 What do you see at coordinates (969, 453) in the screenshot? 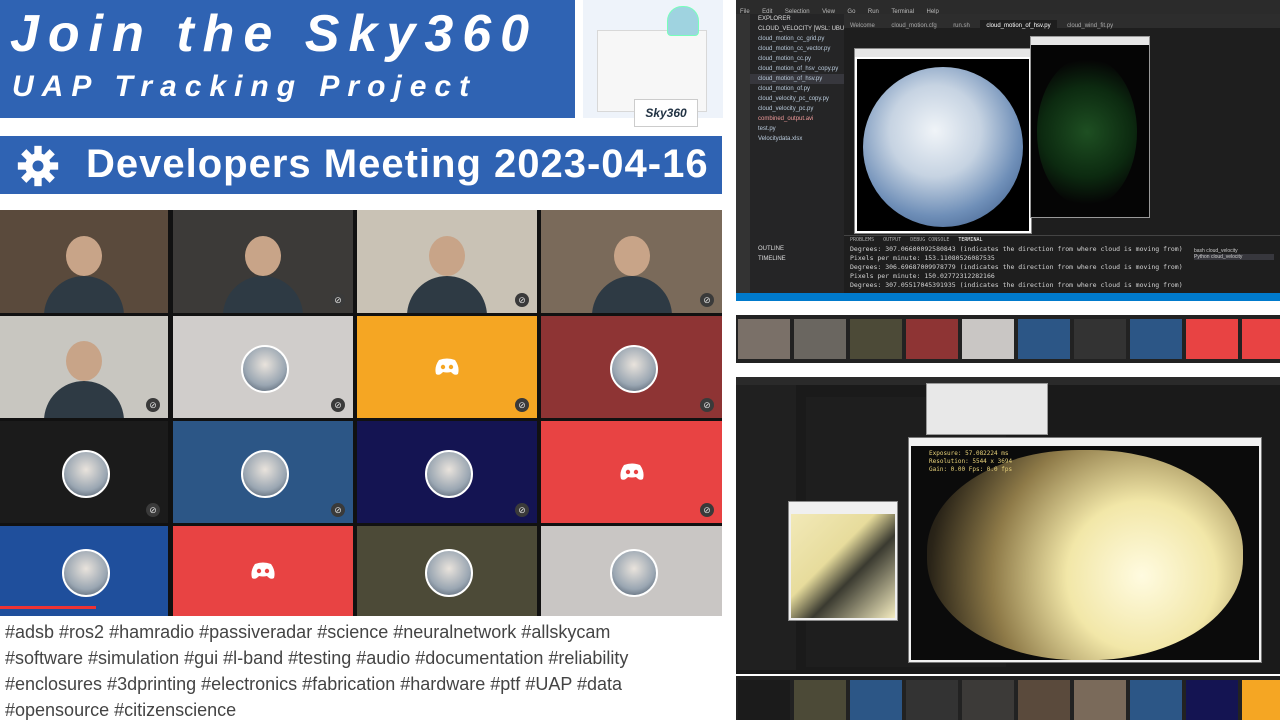
I see `overlay-line: Exposure: 57.082224 ms` at bounding box center [969, 453].